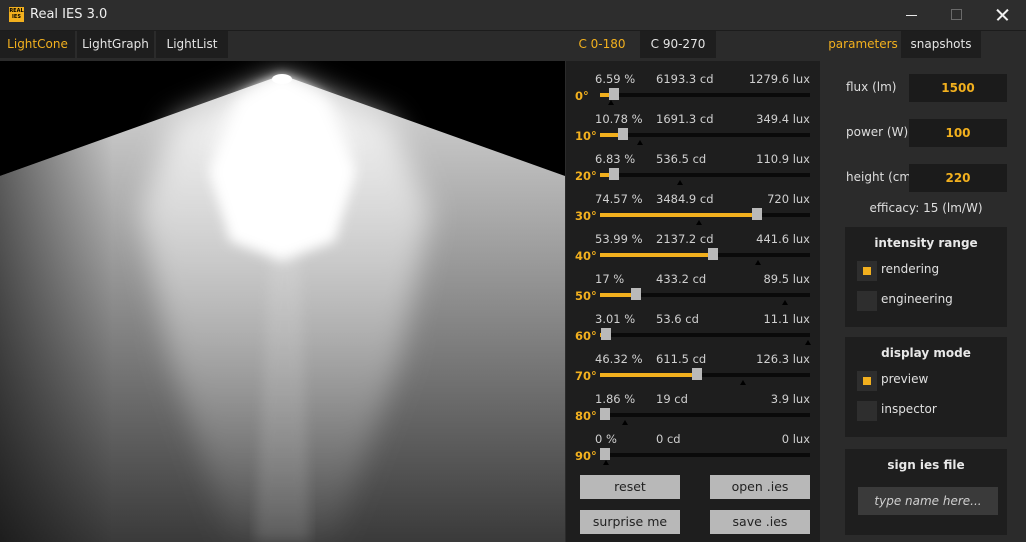 The width and height of the screenshot is (1026, 542). Describe the element at coordinates (760, 522) in the screenshot. I see `save-ies-button: save .ies` at that location.